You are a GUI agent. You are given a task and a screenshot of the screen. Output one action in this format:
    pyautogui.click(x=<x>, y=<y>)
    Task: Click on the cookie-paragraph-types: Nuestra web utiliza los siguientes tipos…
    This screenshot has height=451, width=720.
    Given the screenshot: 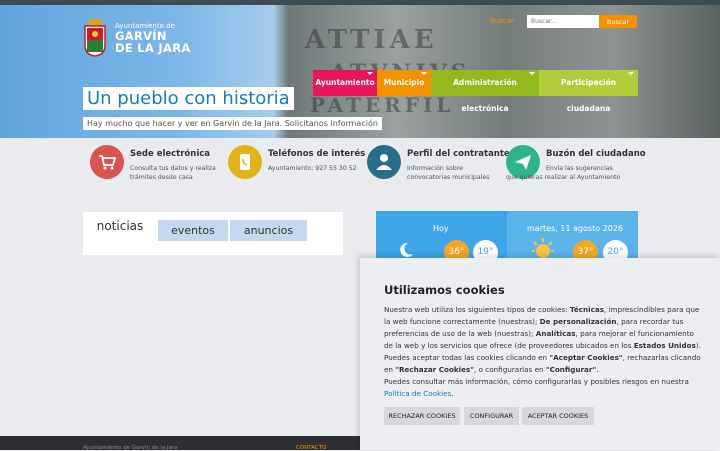 What is the action you would take?
    pyautogui.click(x=543, y=328)
    